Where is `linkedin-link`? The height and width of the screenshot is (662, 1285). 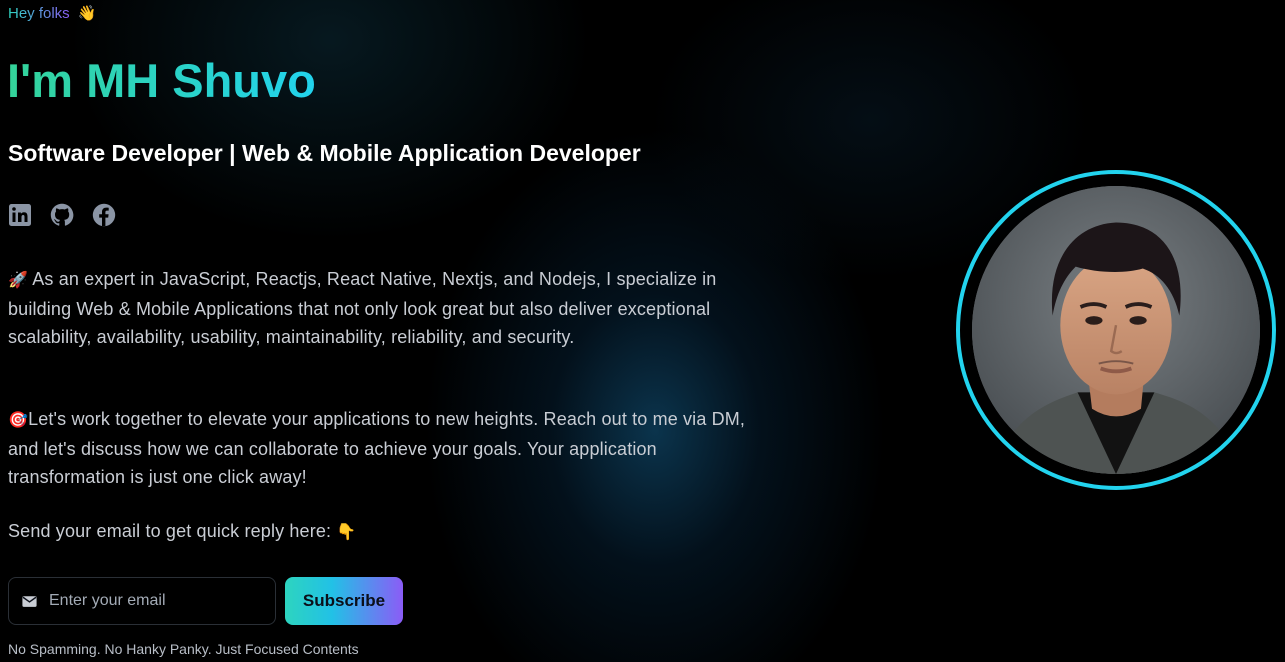 linkedin-link is located at coordinates (20, 215).